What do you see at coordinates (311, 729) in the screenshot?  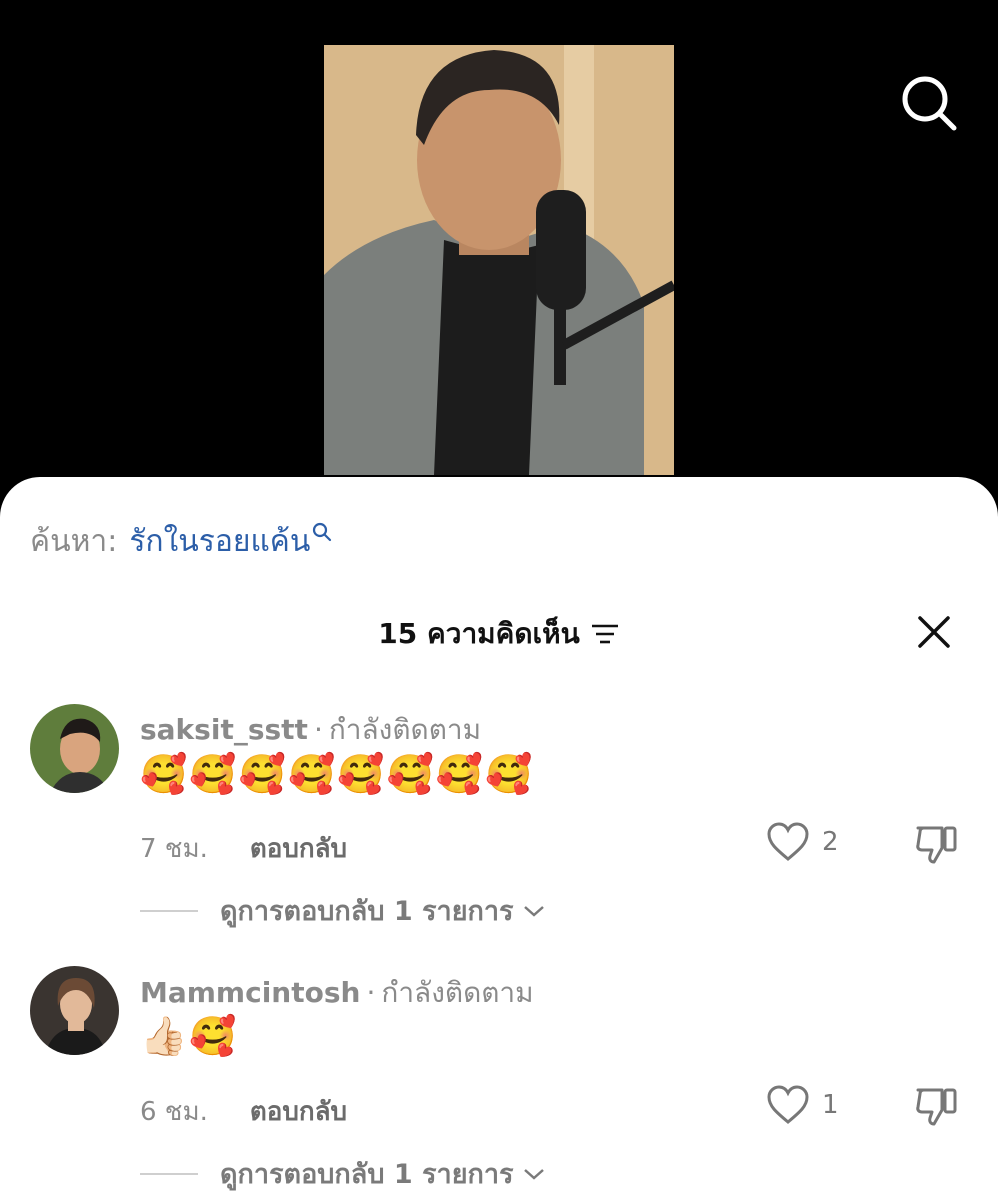 I see `comment-header: saksit_sstt · กำลังติดตาม` at bounding box center [311, 729].